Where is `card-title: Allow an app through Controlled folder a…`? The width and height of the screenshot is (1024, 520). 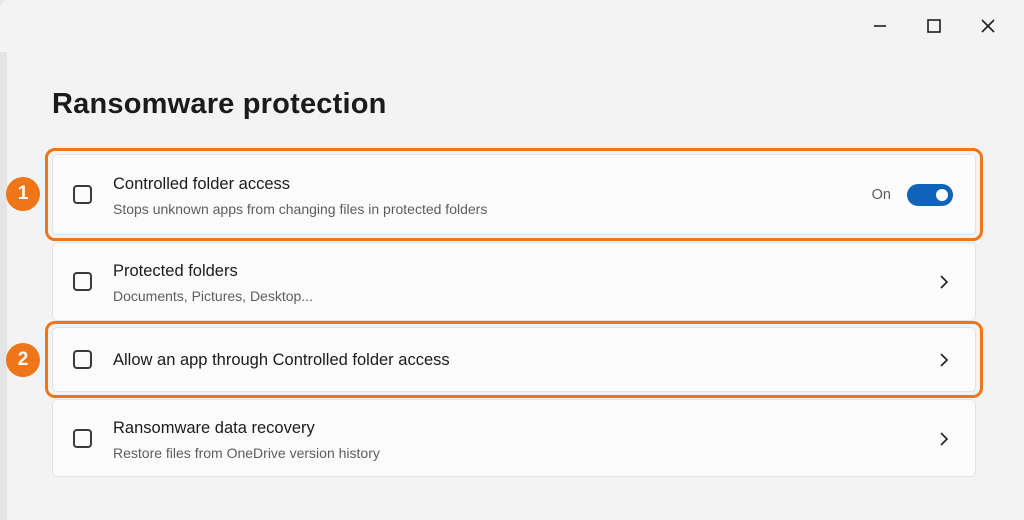 card-title: Allow an app through Controlled folder a… is located at coordinates (281, 360).